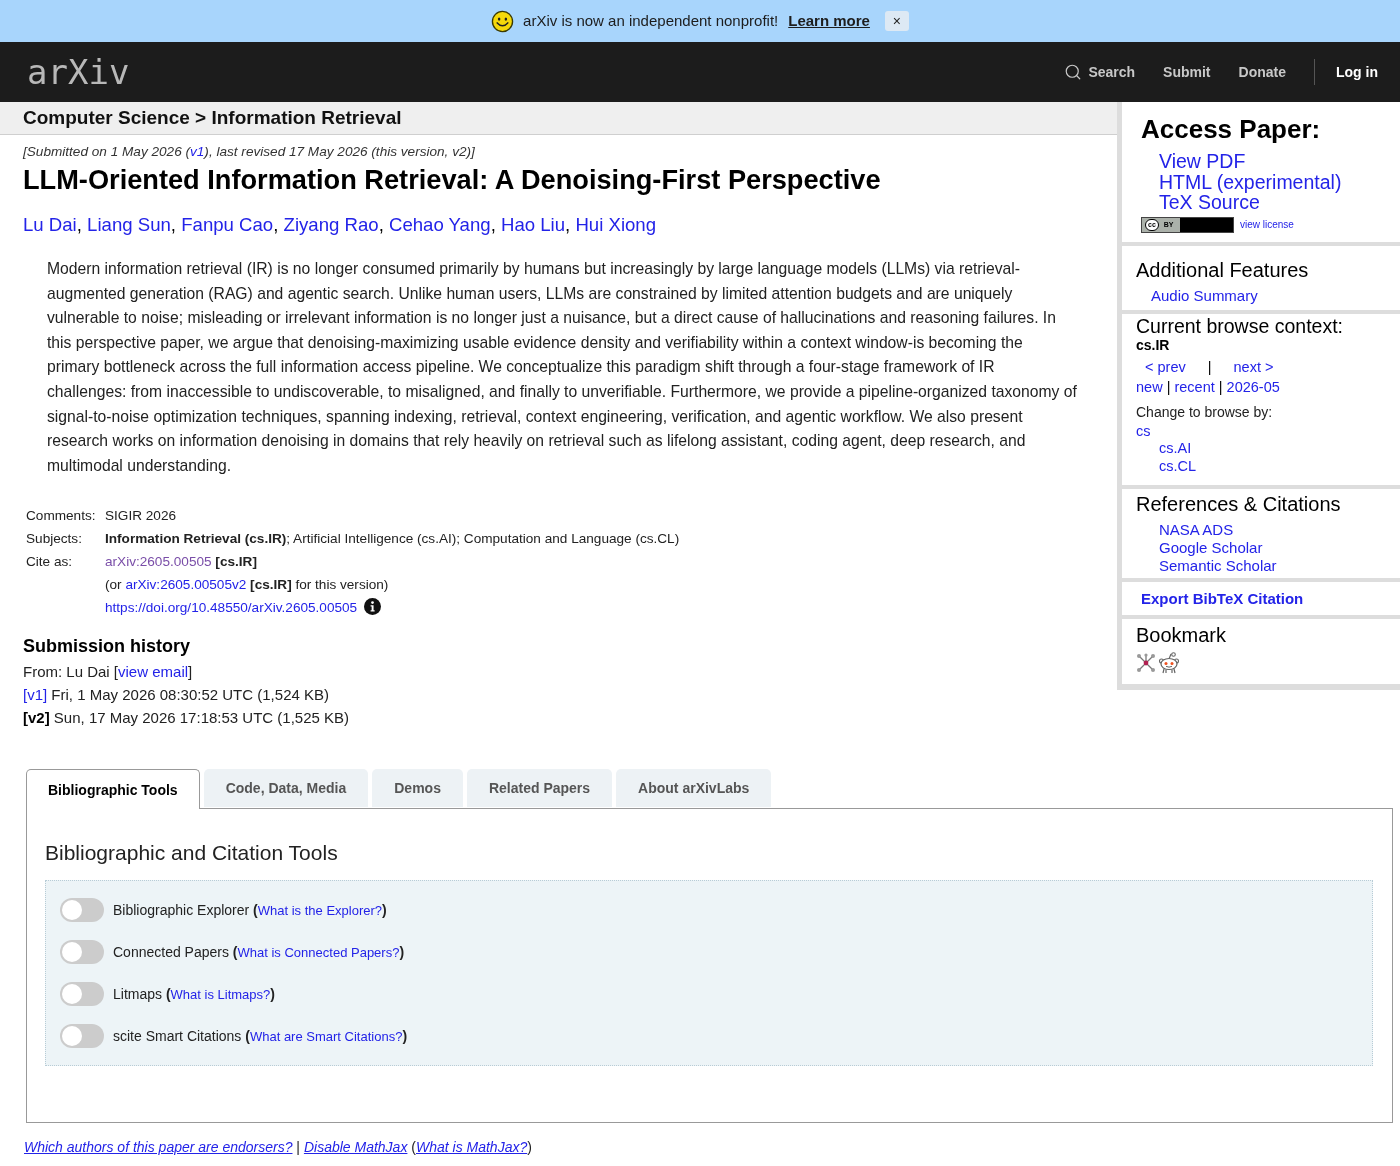 The height and width of the screenshot is (1166, 1400). What do you see at coordinates (1357, 72) in the screenshot?
I see `login-link: Log in` at bounding box center [1357, 72].